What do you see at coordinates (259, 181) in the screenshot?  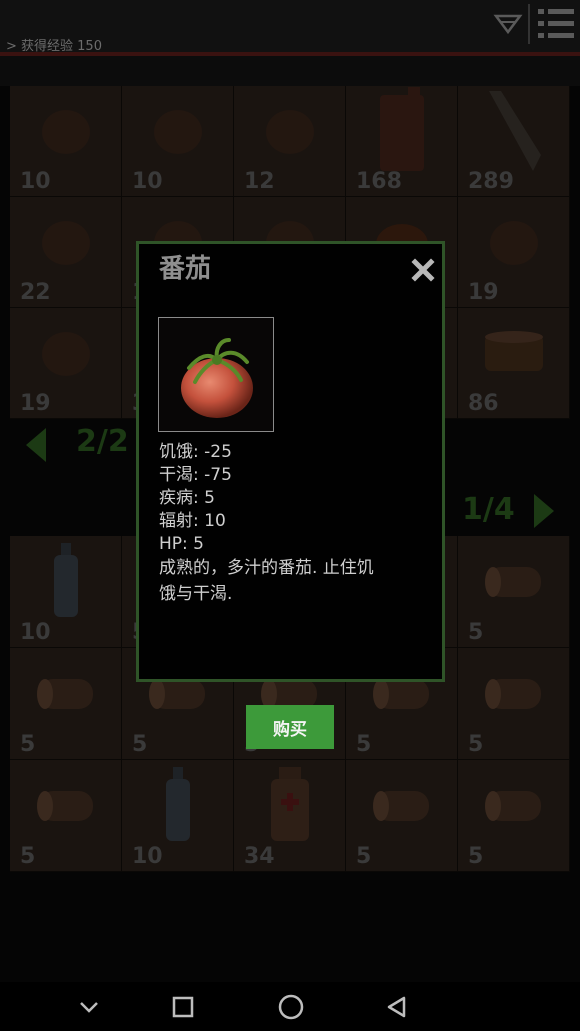 I see `item-count: 12` at bounding box center [259, 181].